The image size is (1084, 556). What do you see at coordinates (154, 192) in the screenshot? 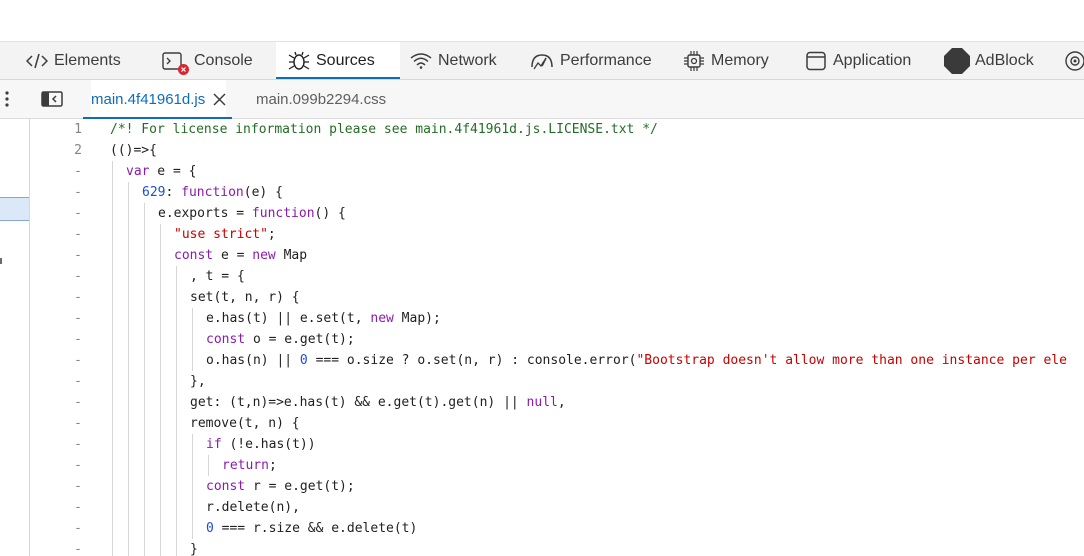
I see `code-token: 629` at bounding box center [154, 192].